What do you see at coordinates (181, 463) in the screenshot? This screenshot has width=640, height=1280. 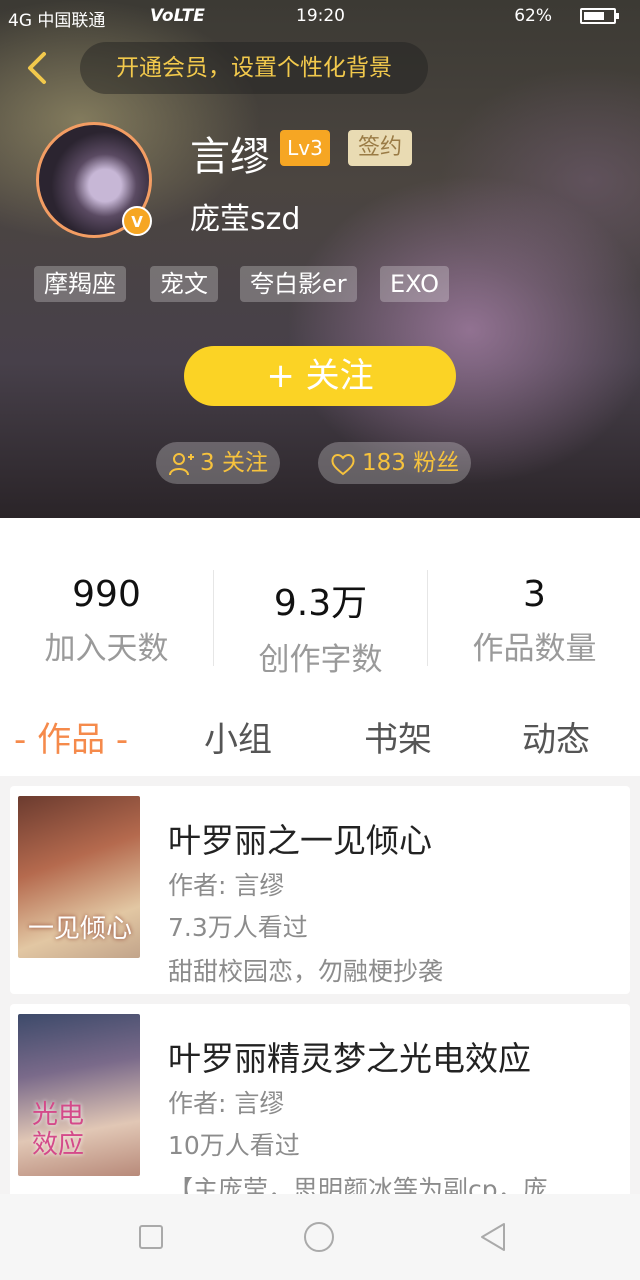 I see `person-add-icon` at bounding box center [181, 463].